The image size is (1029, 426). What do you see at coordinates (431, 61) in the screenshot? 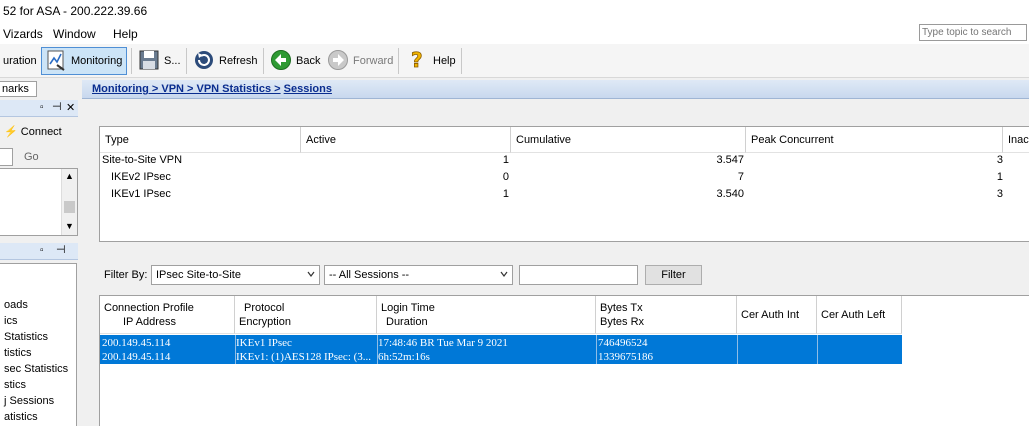
I see `help-button: ? Help` at bounding box center [431, 61].